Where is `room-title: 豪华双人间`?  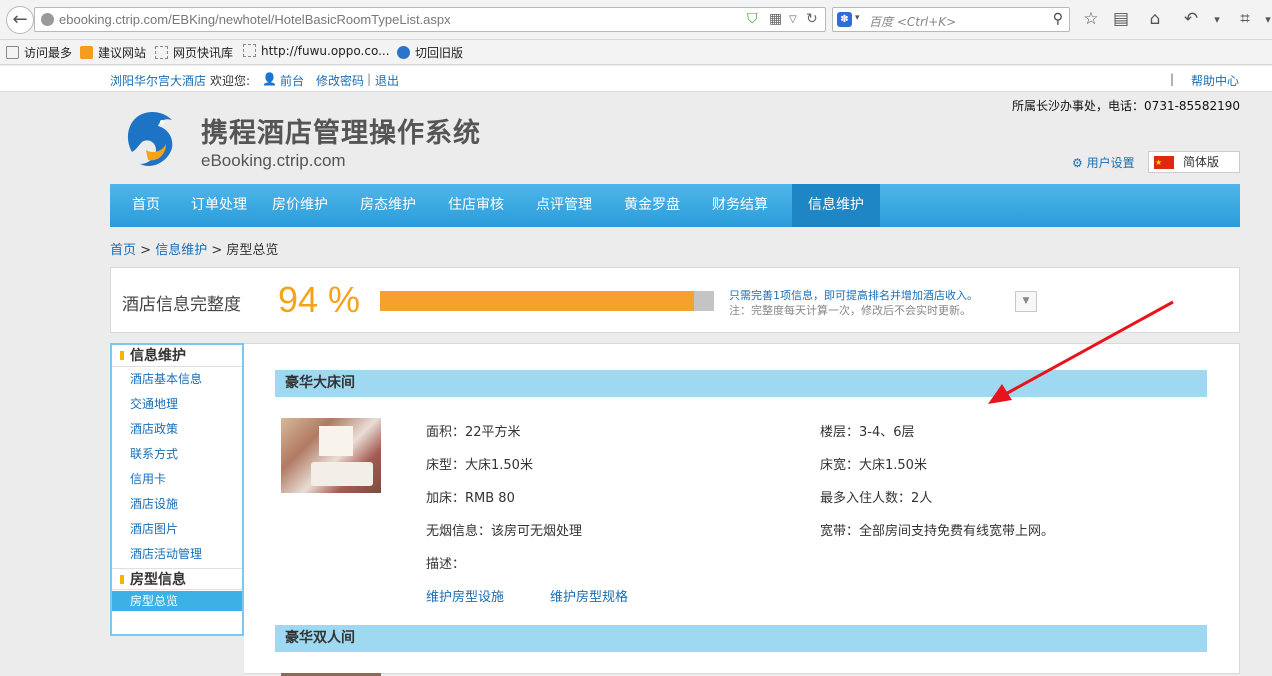
room-title: 豪华双人间 is located at coordinates (741, 638).